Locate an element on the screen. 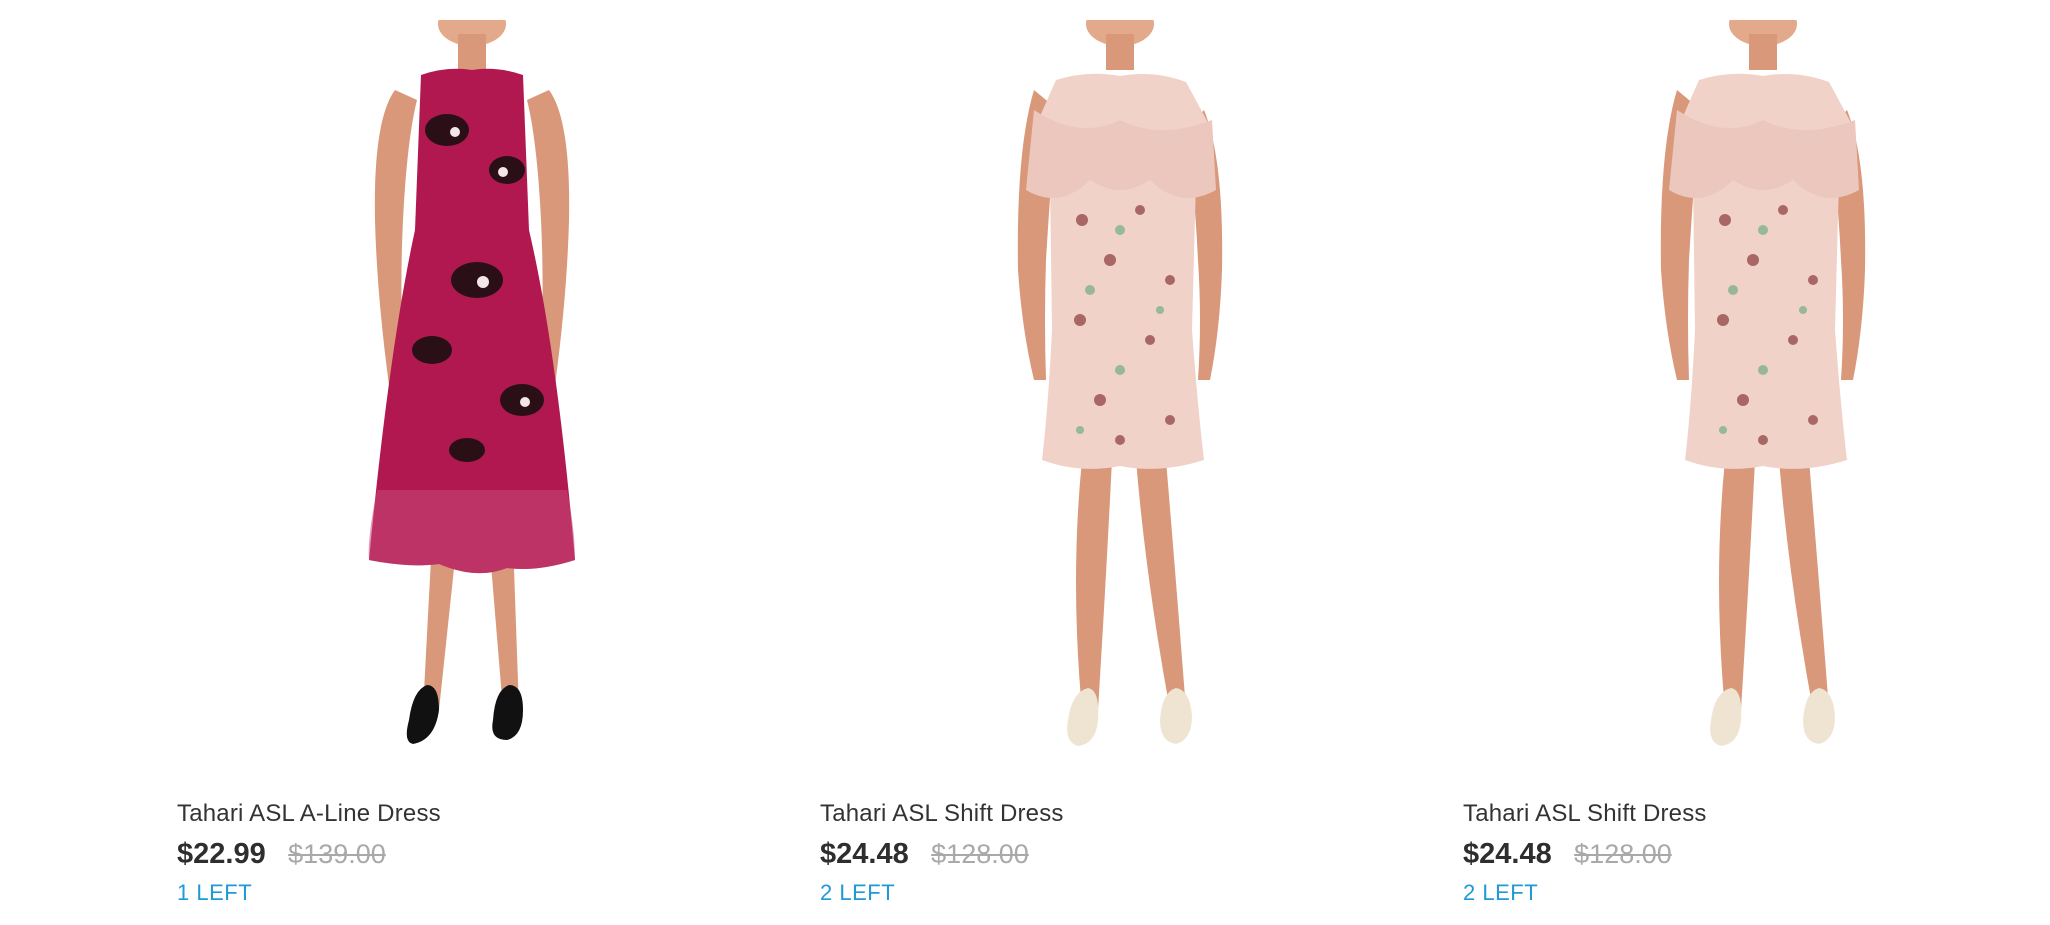  product-title: Tahari ASL A-Line Dress is located at coordinates (309, 814).